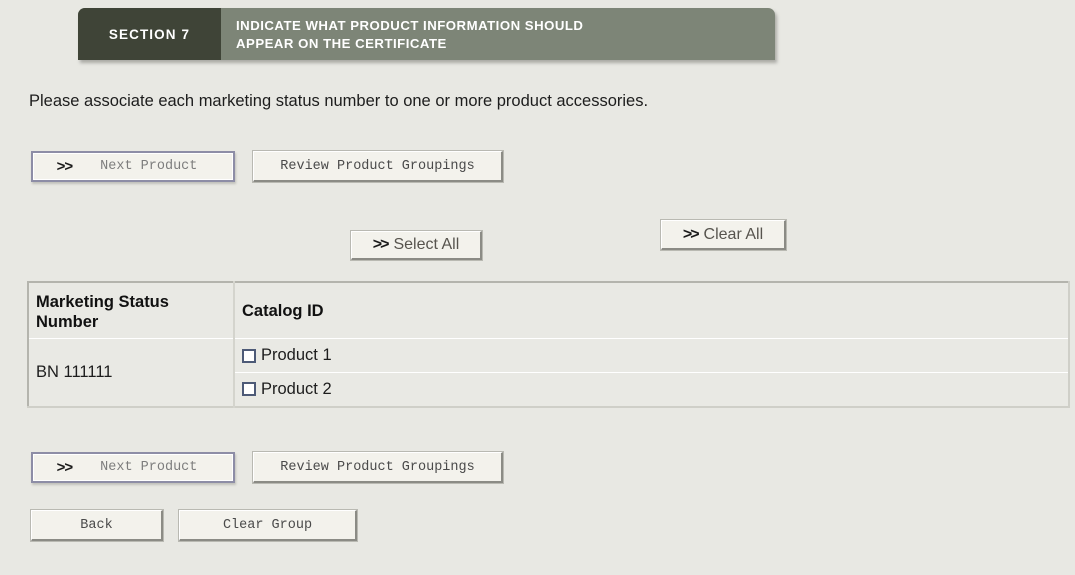 This screenshot has height=575, width=1075. I want to click on review-product-groupings-button-top: Review Product Groupings, so click(378, 166).